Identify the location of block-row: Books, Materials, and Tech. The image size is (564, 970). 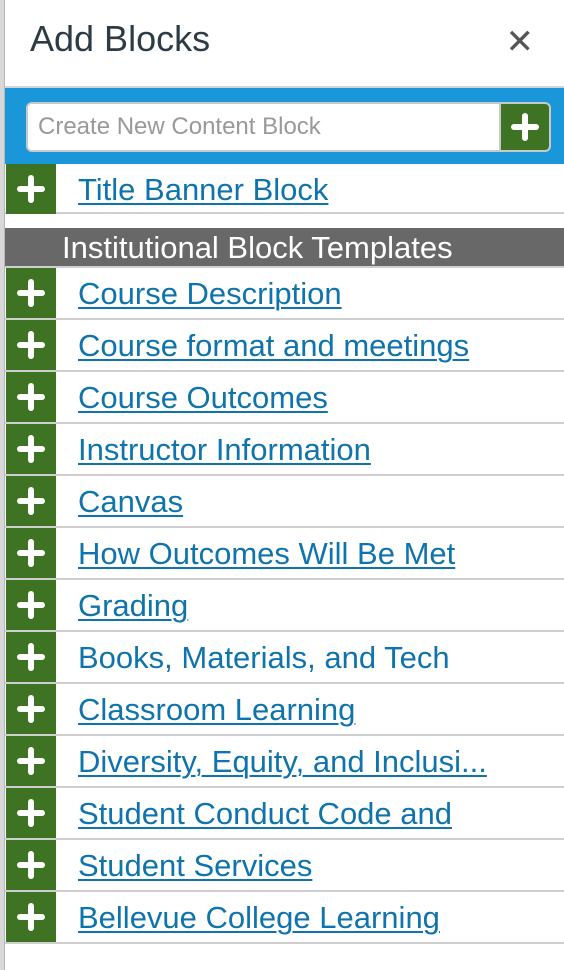
(284, 658).